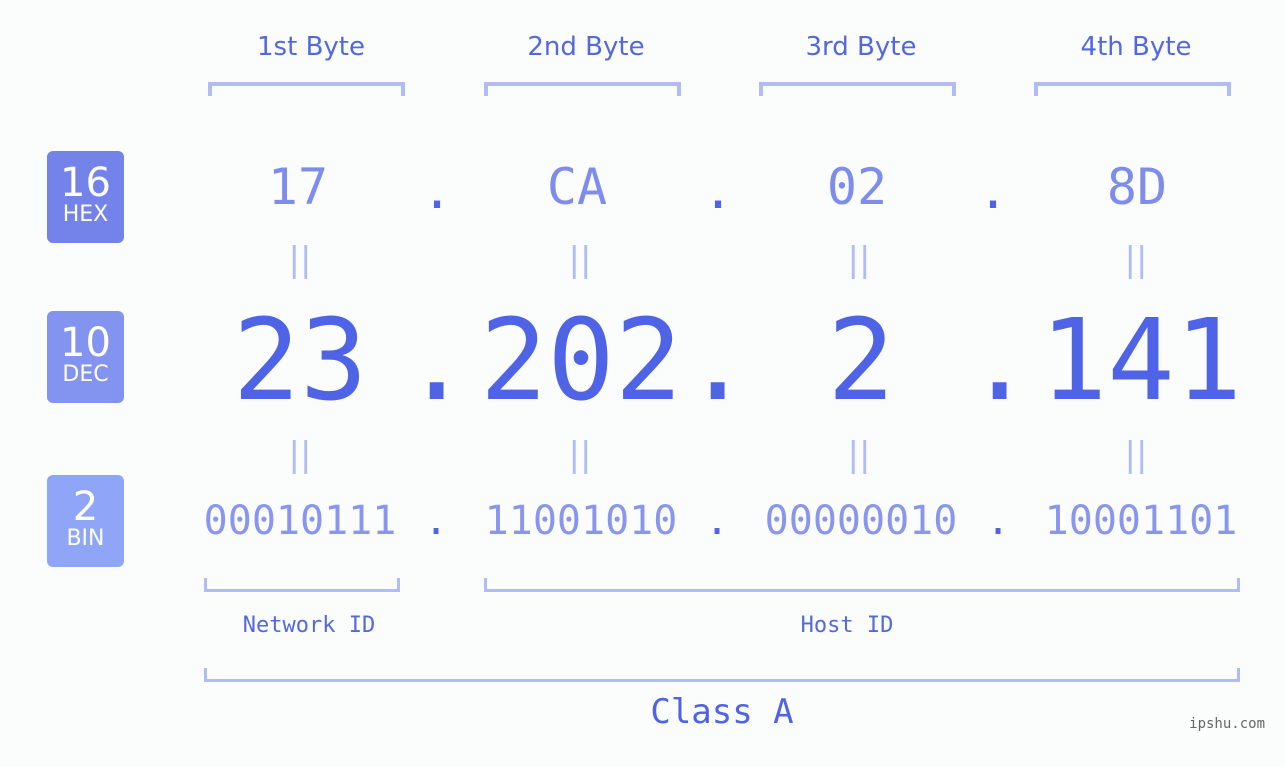  I want to click on hex-badge: 16 HEX, so click(85, 197).